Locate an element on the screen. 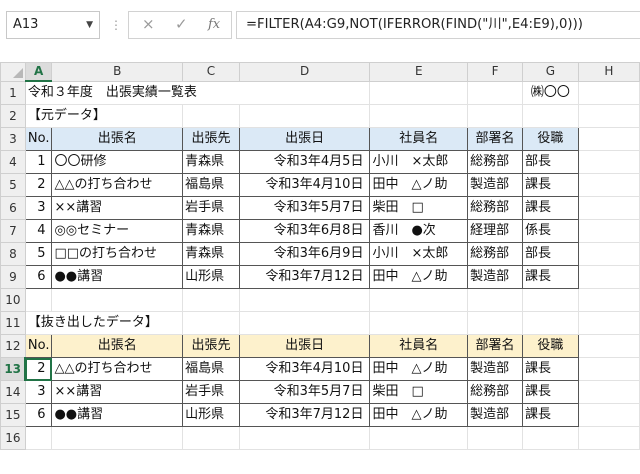 This screenshot has width=640, height=474. original-trip-name: ●●講習 is located at coordinates (117, 277).